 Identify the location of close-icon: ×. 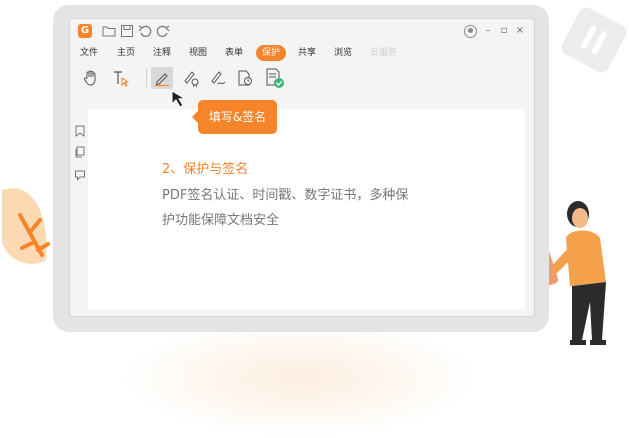
(520, 31).